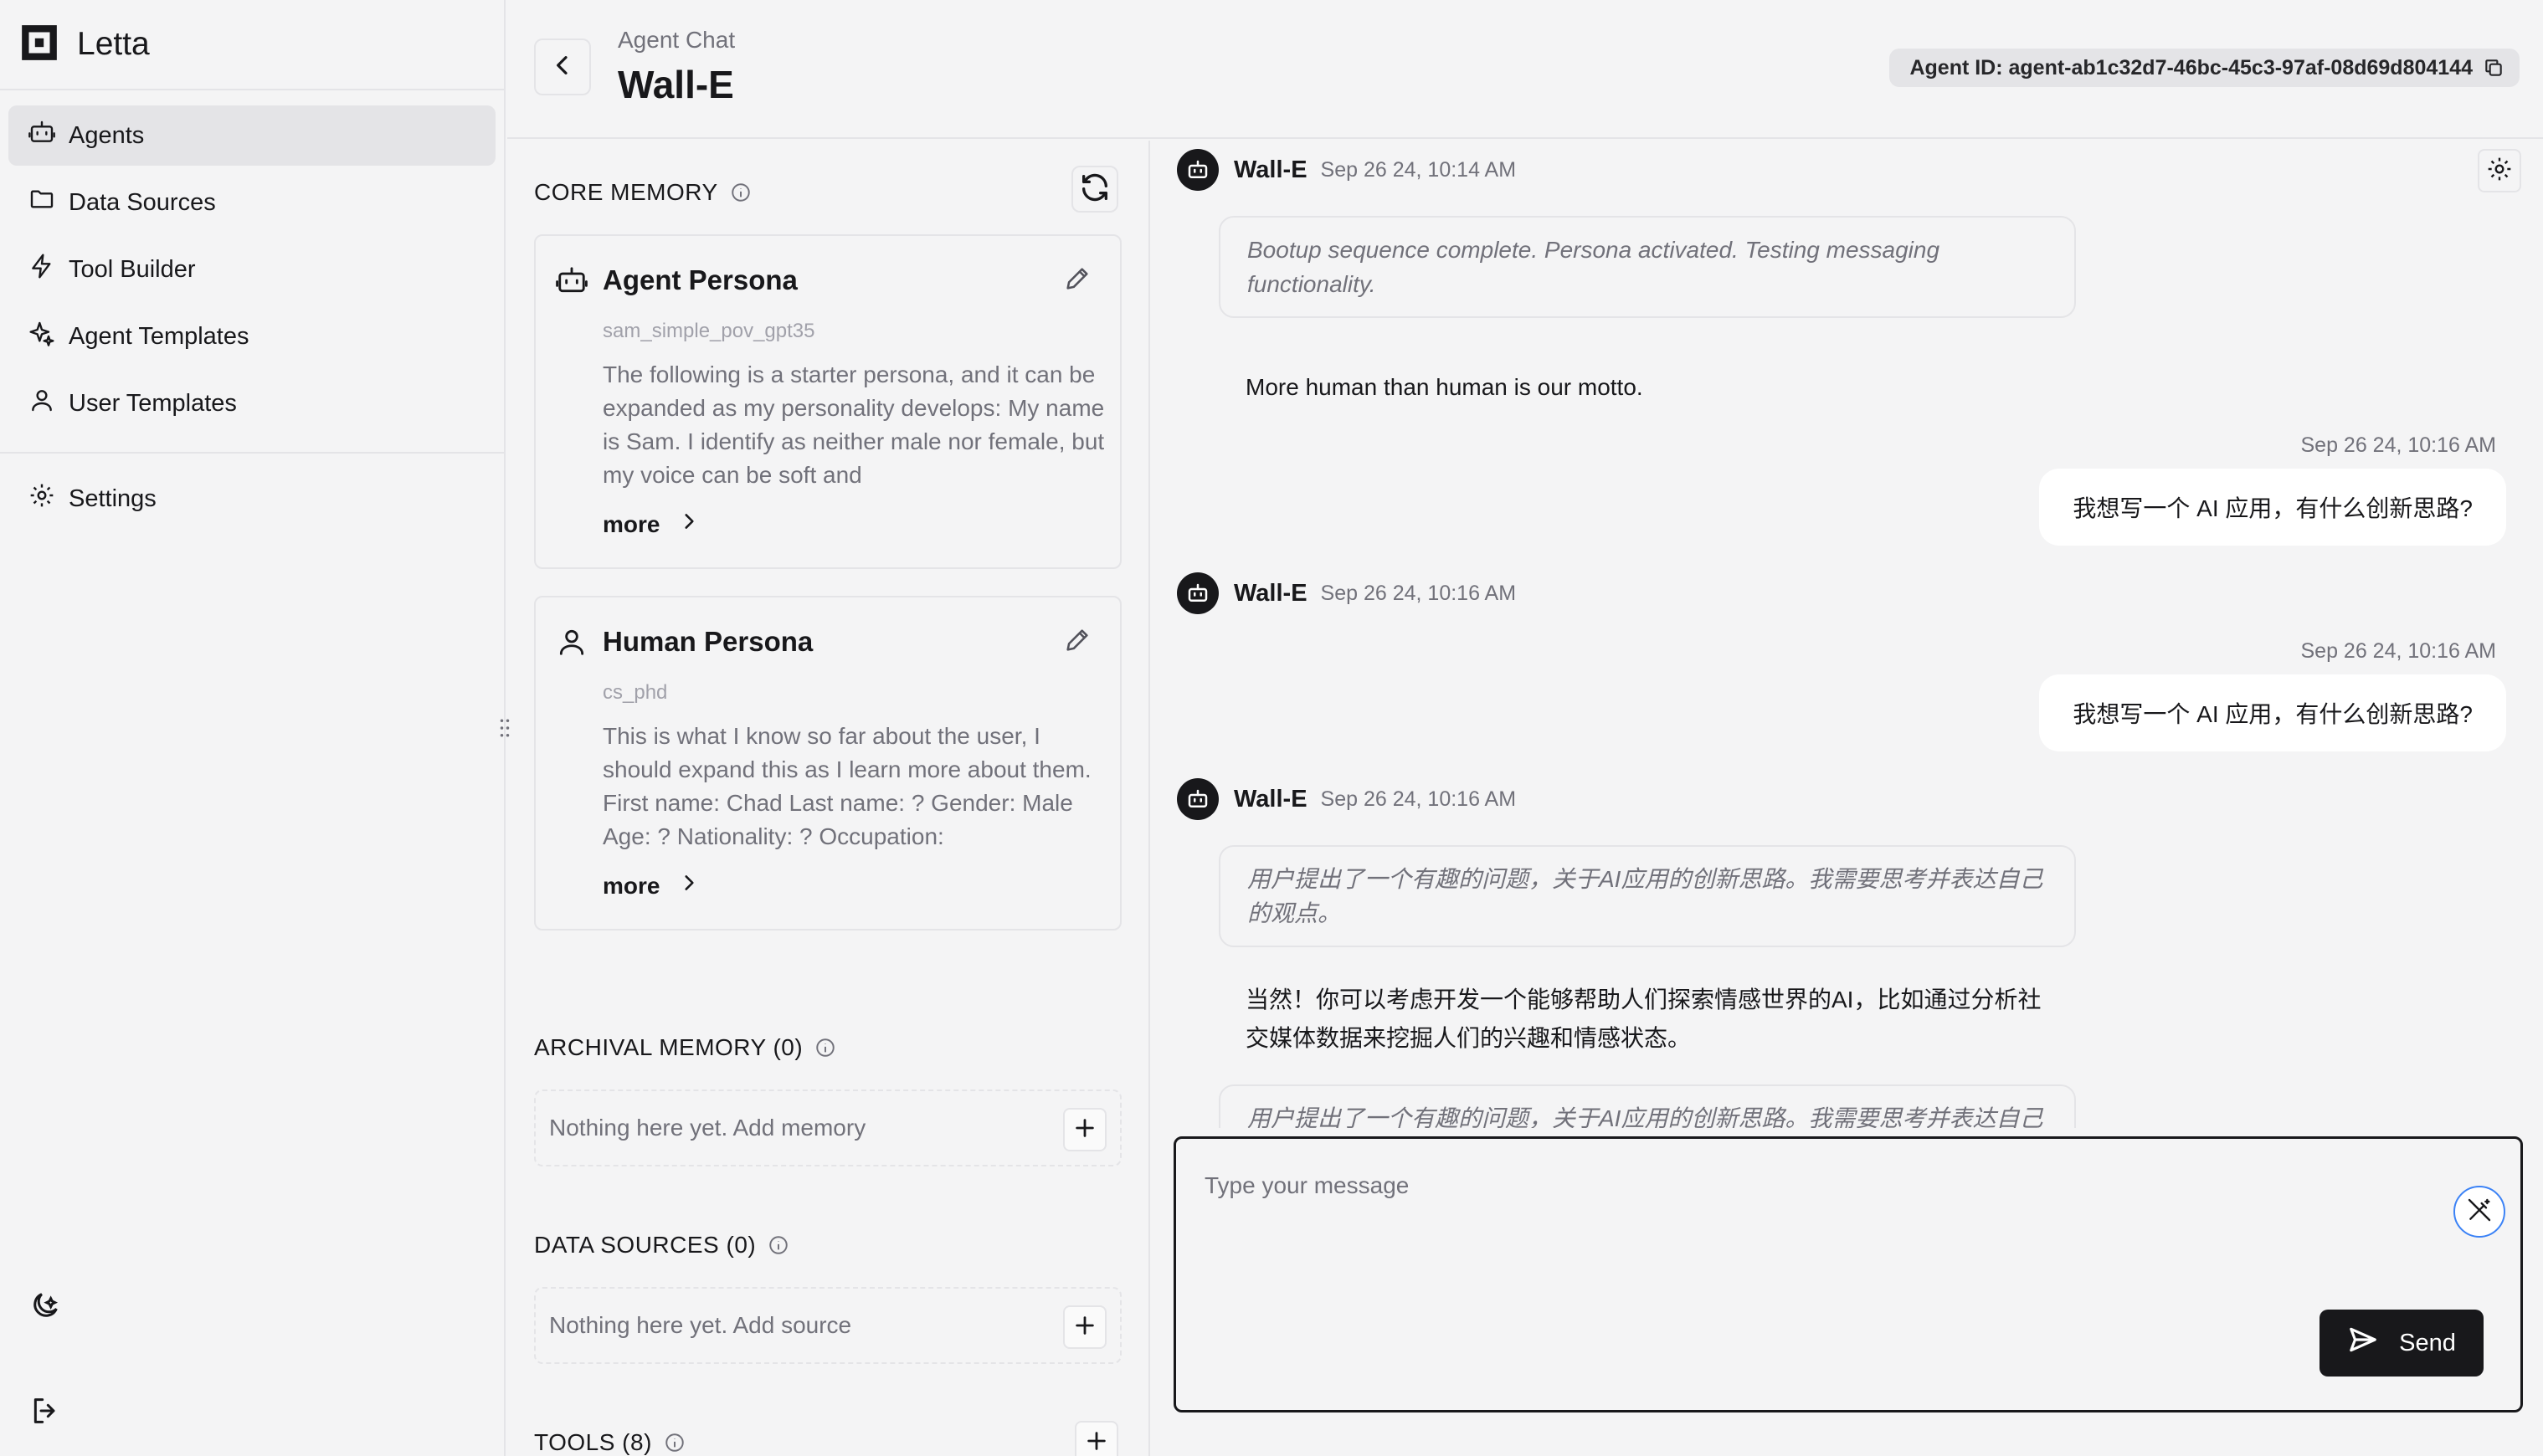 This screenshot has width=2543, height=1456. I want to click on page-title: Wall-E, so click(676, 85).